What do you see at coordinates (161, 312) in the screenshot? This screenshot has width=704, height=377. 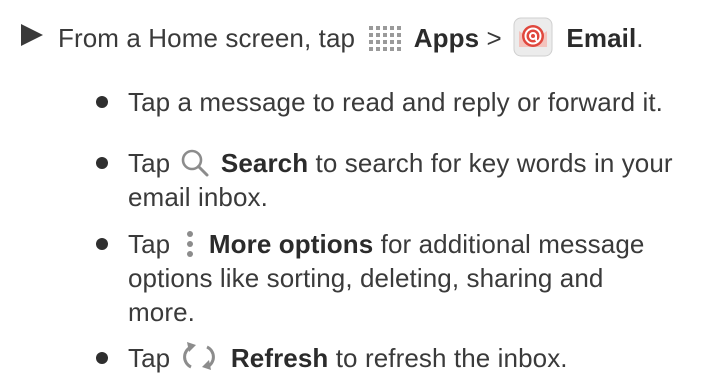 I see `bullet-3-line-3: more.` at bounding box center [161, 312].